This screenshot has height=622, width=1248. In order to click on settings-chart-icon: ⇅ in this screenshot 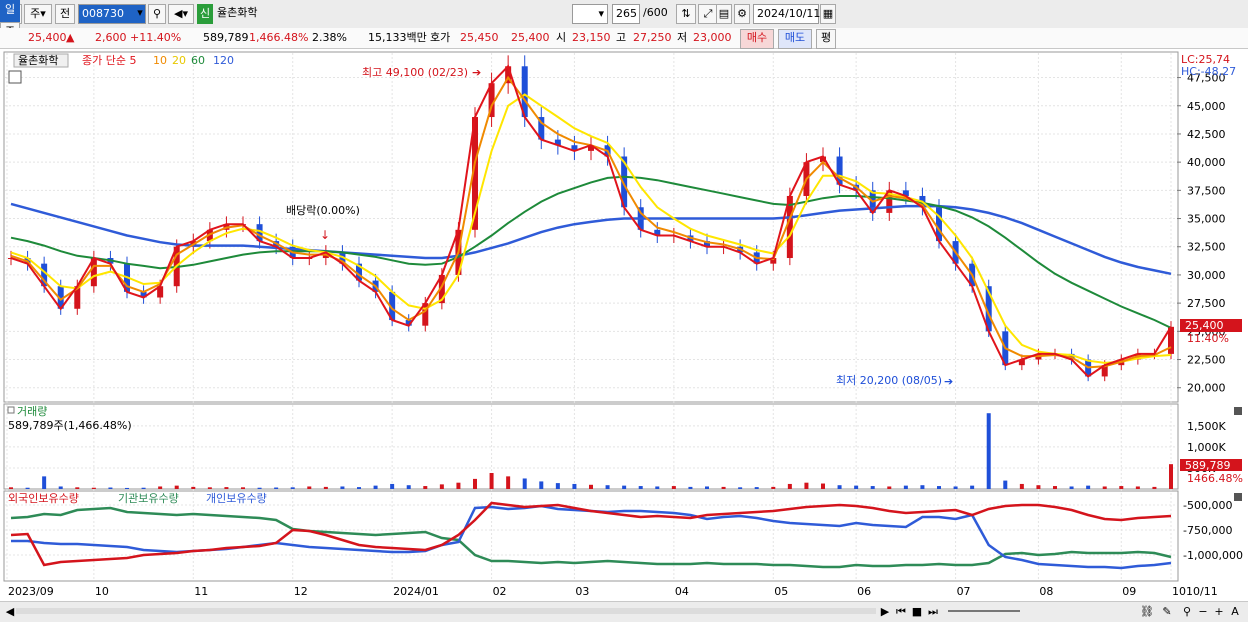, I will do `click(686, 14)`.